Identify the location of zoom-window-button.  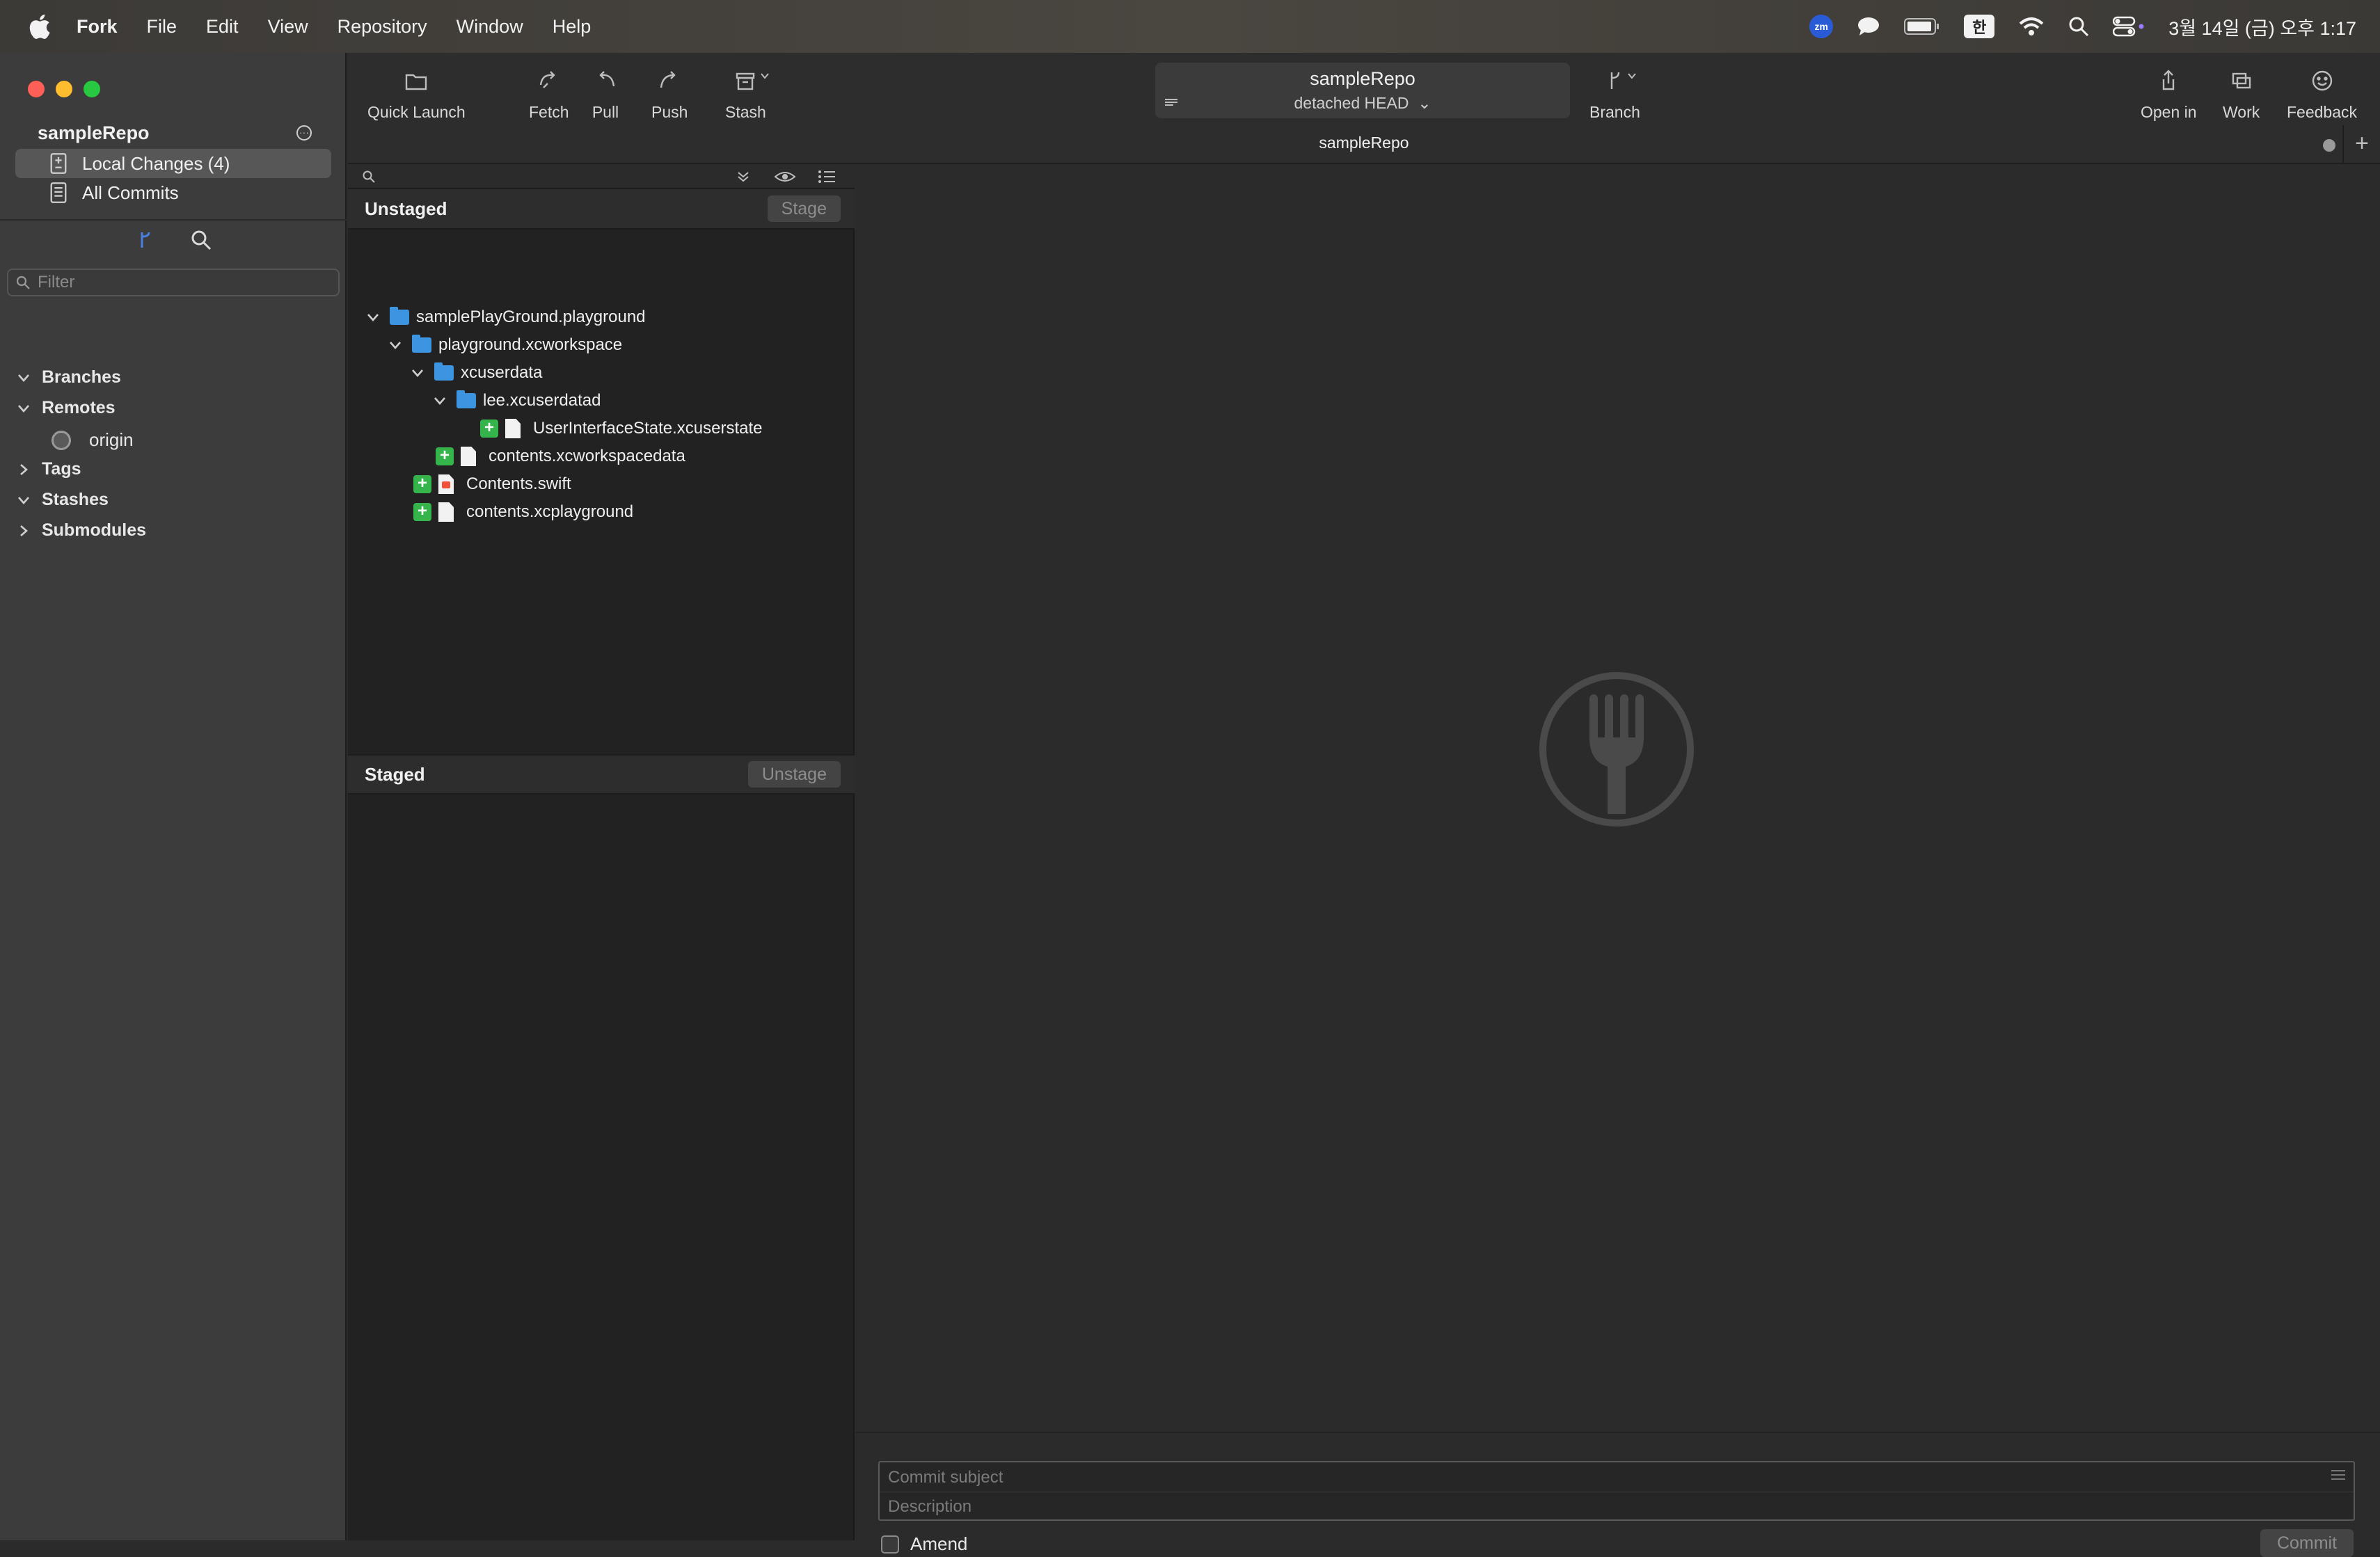
(92, 89).